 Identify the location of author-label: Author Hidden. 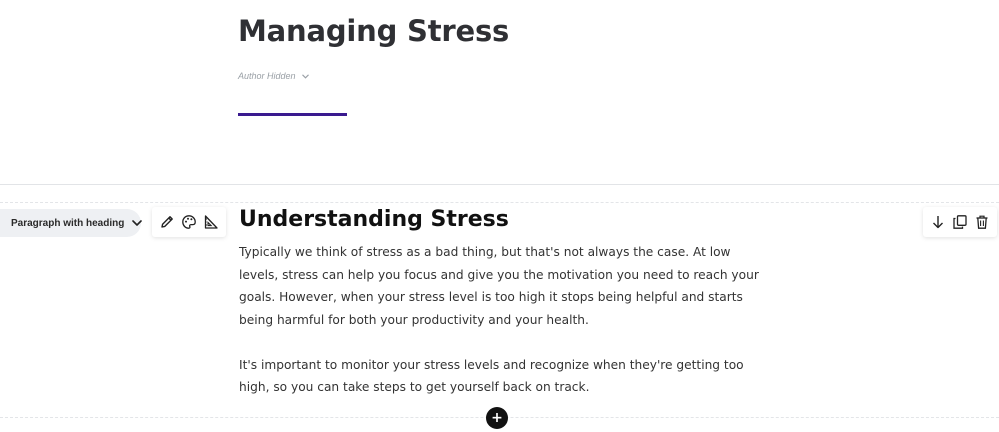
(267, 76).